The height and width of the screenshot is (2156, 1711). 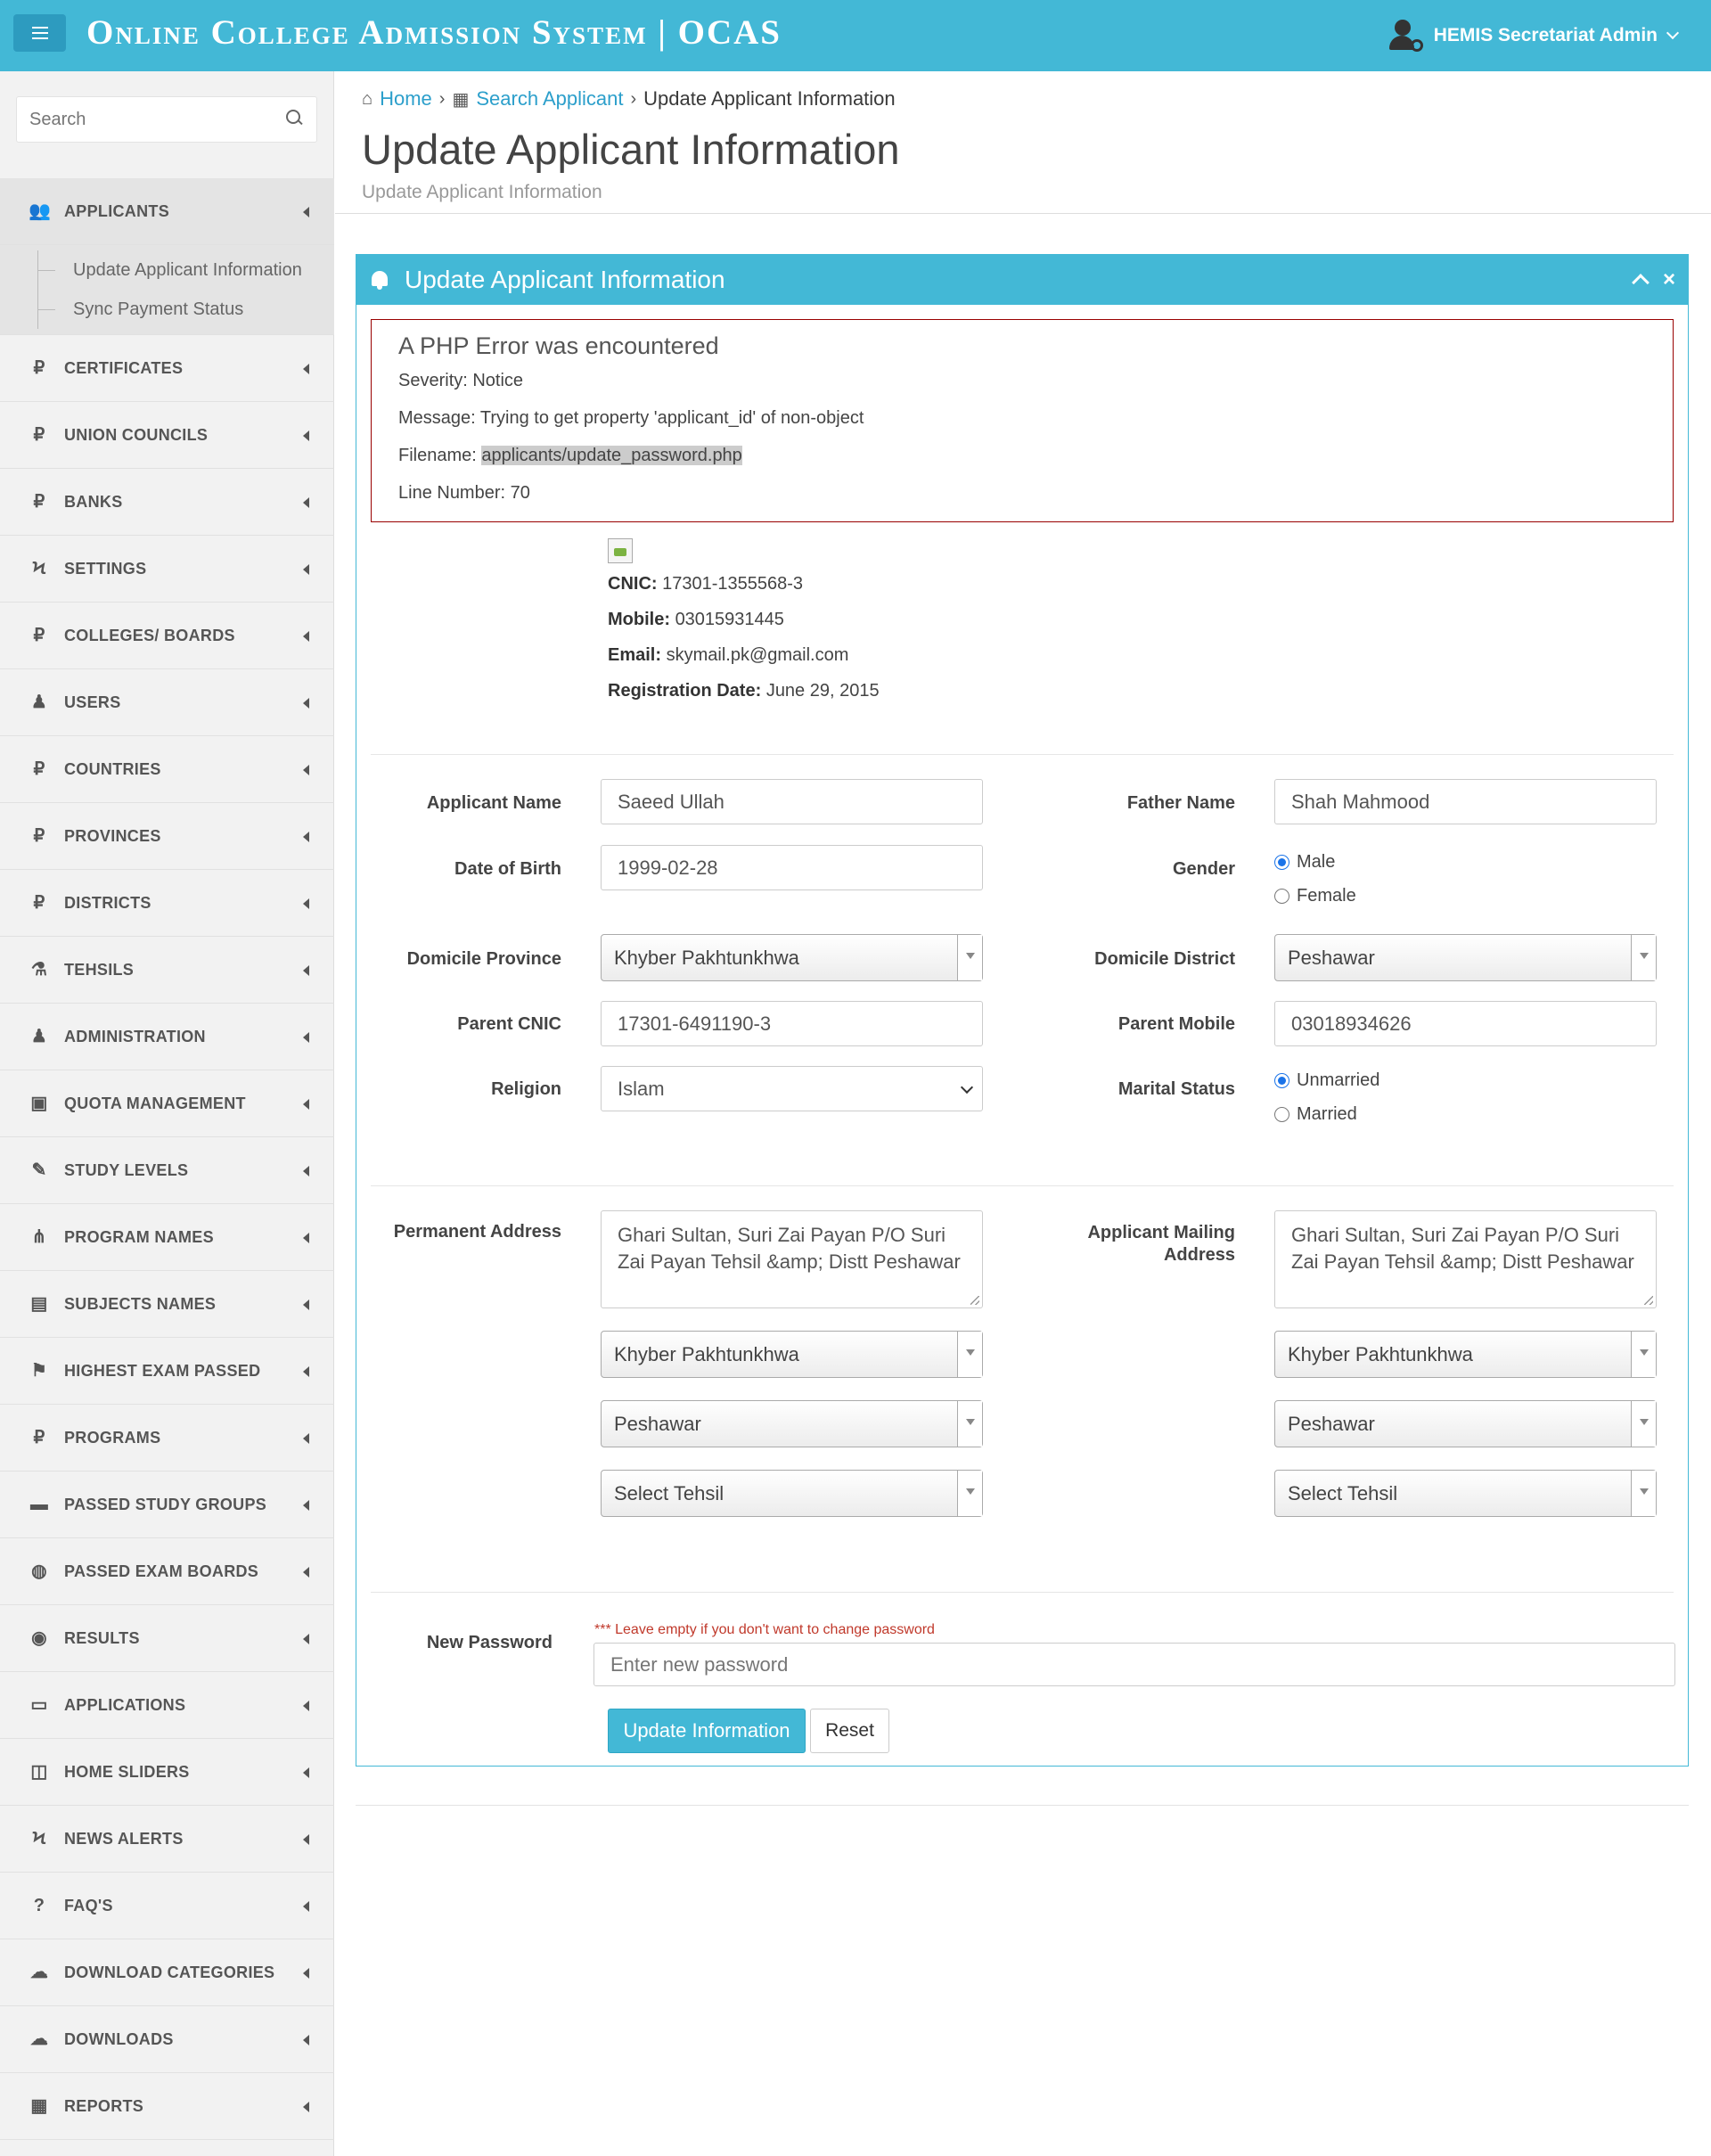 What do you see at coordinates (669, 1493) in the screenshot?
I see `permanent-tehsil-value: Select Tehsil` at bounding box center [669, 1493].